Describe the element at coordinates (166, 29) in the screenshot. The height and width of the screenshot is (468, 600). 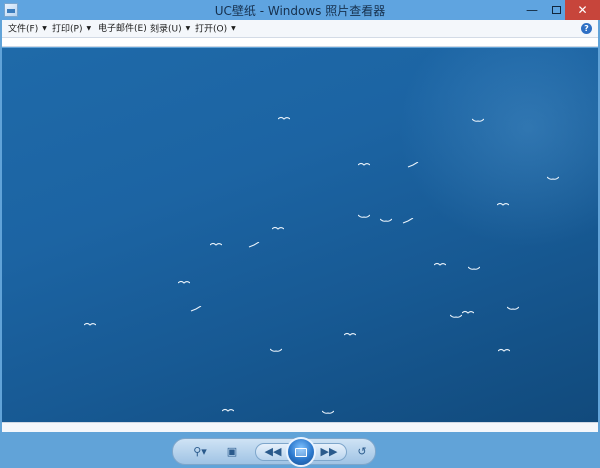
I see `menu-burn-label: 刻录(U)` at that location.